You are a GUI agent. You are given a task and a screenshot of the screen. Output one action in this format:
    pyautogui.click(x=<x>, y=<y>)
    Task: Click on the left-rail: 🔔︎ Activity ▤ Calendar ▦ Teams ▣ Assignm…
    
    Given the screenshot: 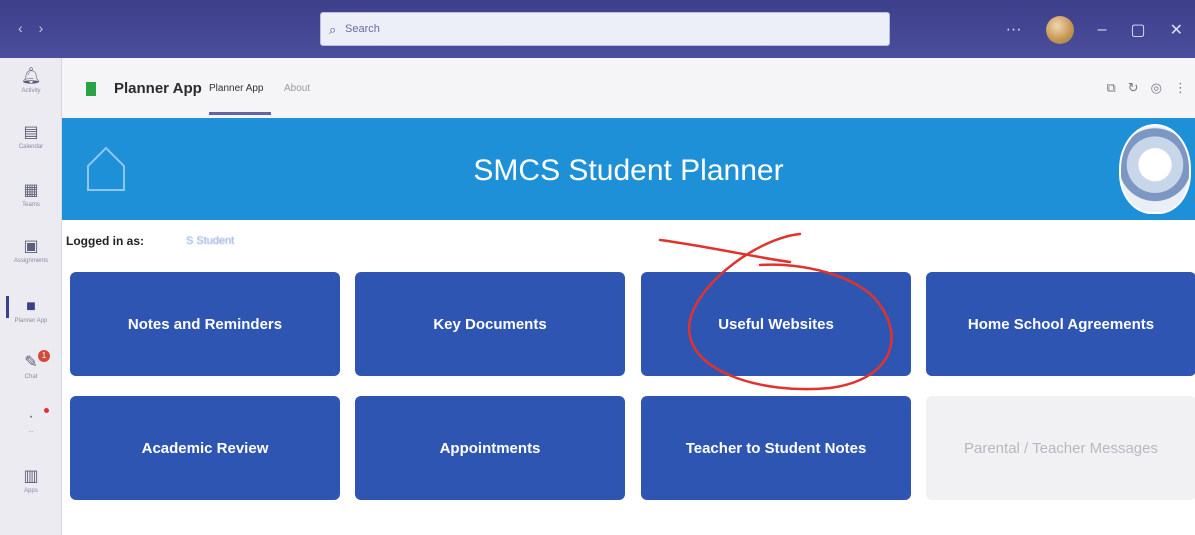 What is the action you would take?
    pyautogui.click(x=31, y=296)
    